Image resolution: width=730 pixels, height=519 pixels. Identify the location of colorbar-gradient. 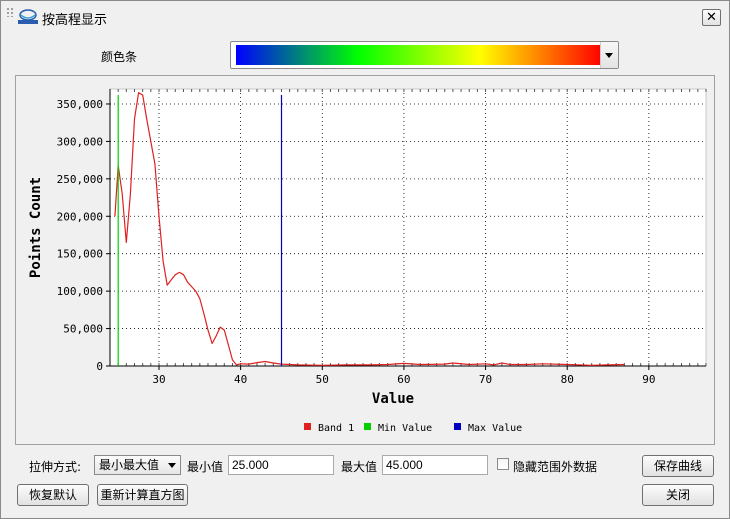
(419, 55).